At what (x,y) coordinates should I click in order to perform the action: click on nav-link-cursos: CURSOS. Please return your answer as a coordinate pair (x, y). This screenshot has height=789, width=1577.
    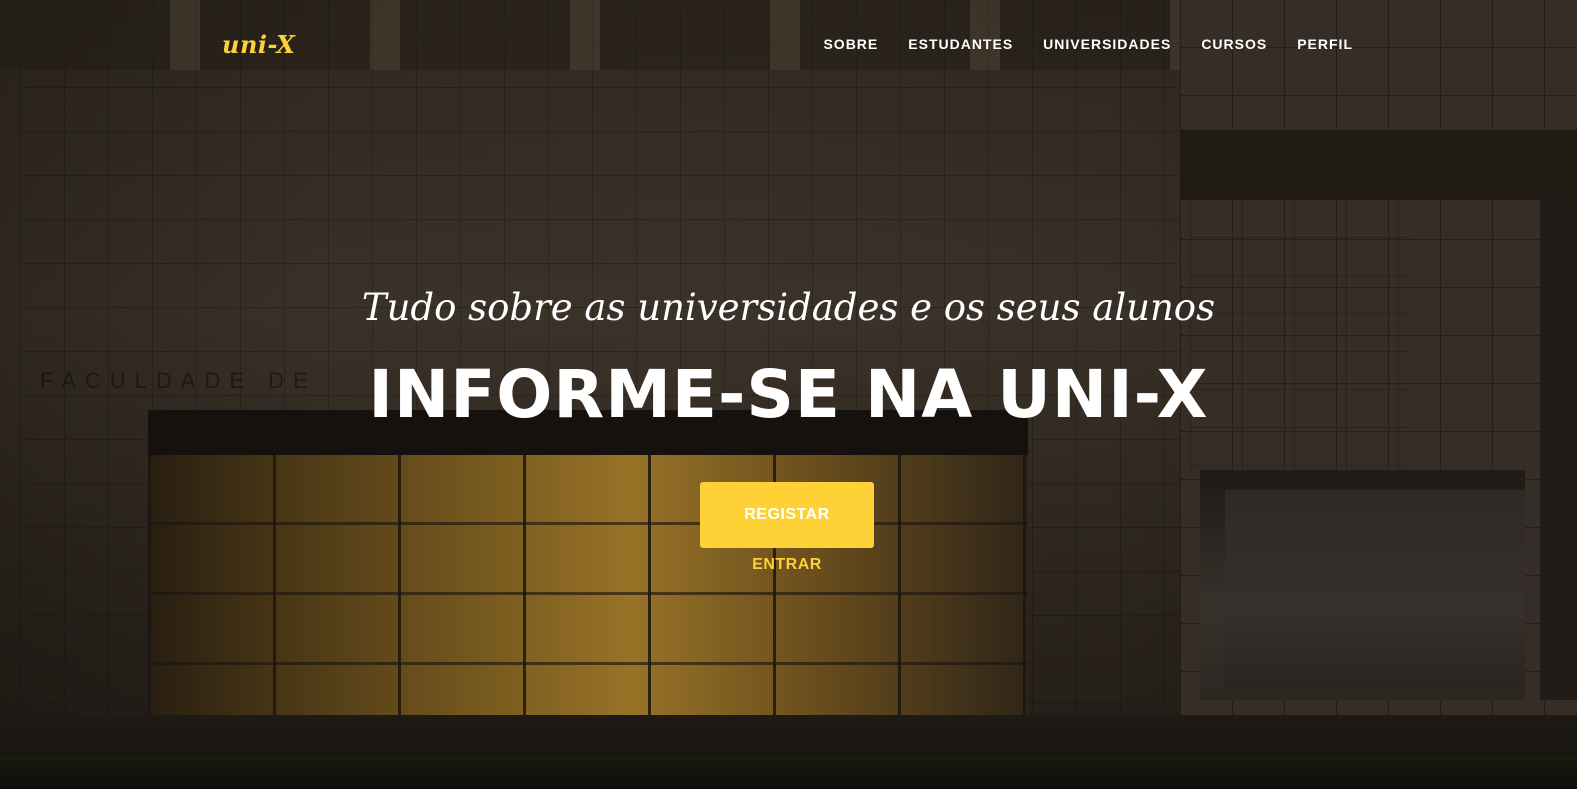
    Looking at the image, I should click on (1234, 44).